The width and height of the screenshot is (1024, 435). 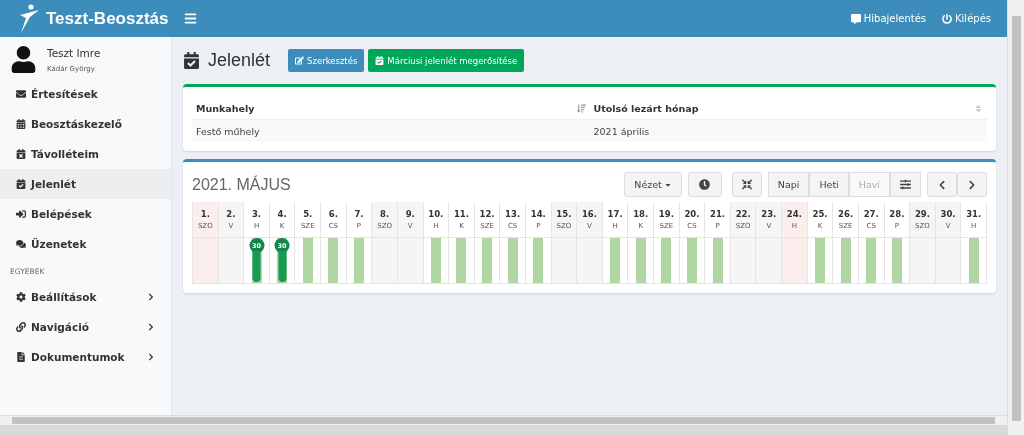 What do you see at coordinates (641, 214) in the screenshot?
I see `day-number: 18.` at bounding box center [641, 214].